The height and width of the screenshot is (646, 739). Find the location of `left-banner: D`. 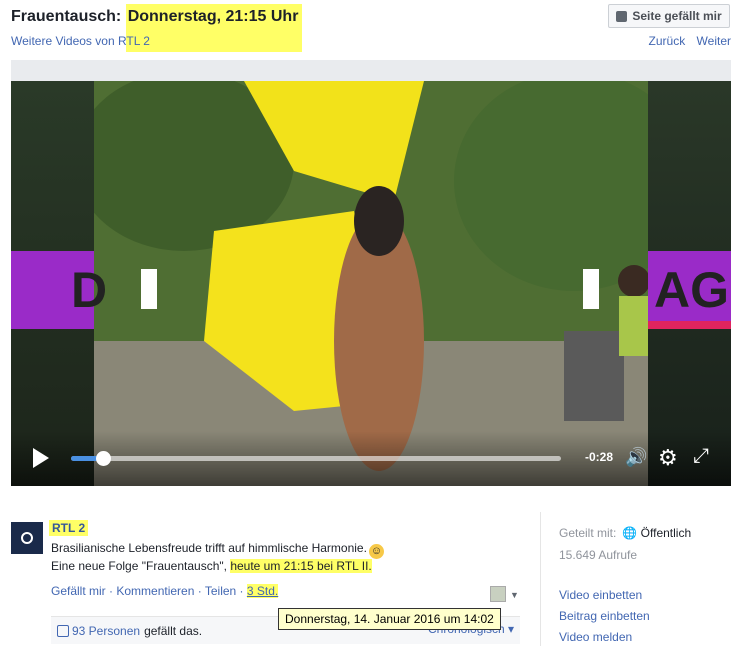

left-banner: D is located at coordinates (59, 290).